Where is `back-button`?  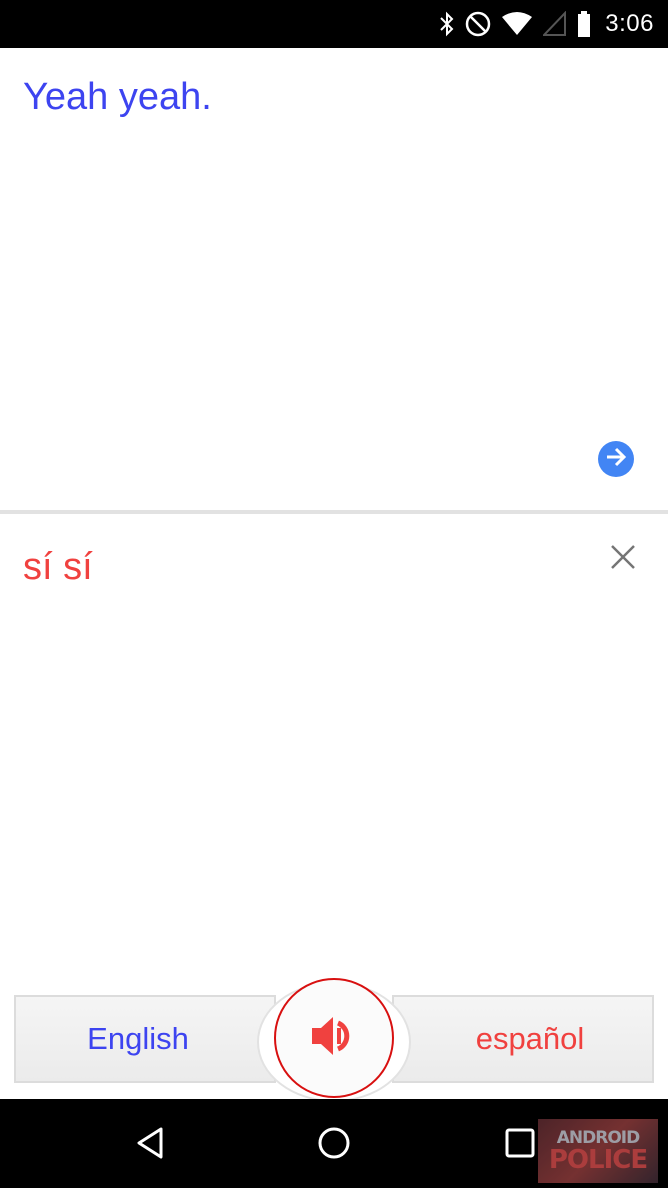 back-button is located at coordinates (150, 1145).